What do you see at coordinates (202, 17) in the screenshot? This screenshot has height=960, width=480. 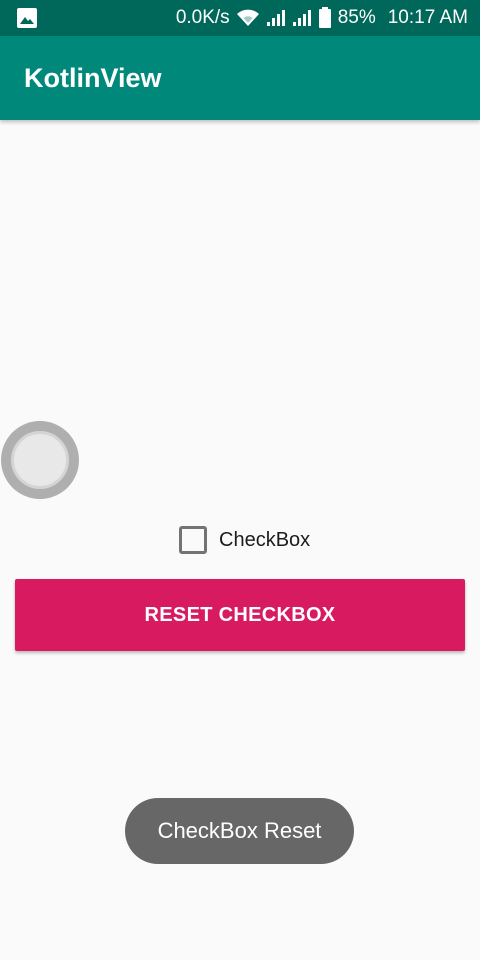 I see `network-speed: 0.0K/s` at bounding box center [202, 17].